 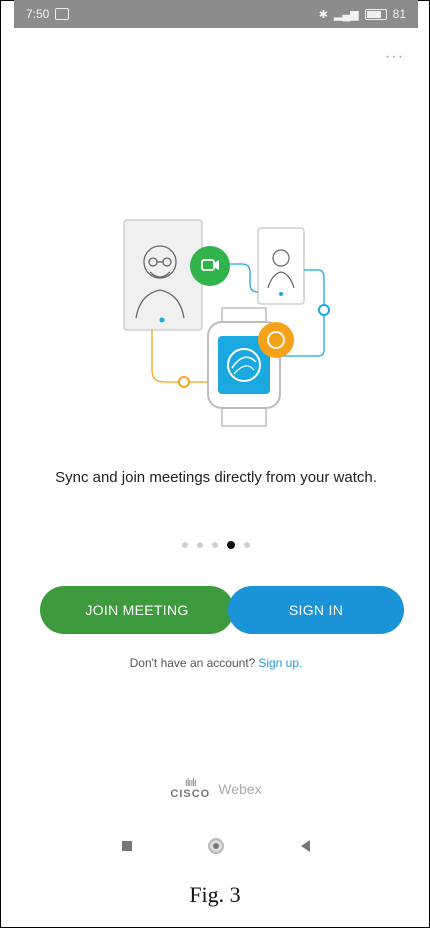 What do you see at coordinates (226, 323) in the screenshot?
I see `watch-meeting-illustration` at bounding box center [226, 323].